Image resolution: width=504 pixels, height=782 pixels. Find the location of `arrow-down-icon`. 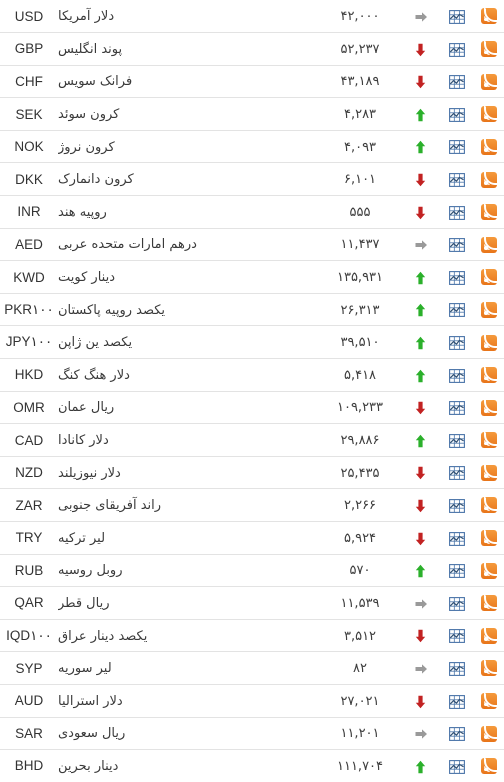

arrow-down-icon is located at coordinates (421, 408).